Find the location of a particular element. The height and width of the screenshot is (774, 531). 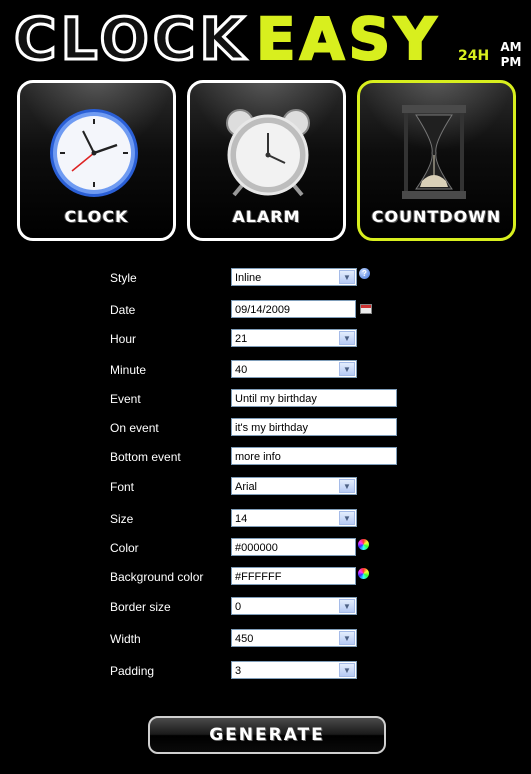

border-size-value: 0 is located at coordinates (238, 607).